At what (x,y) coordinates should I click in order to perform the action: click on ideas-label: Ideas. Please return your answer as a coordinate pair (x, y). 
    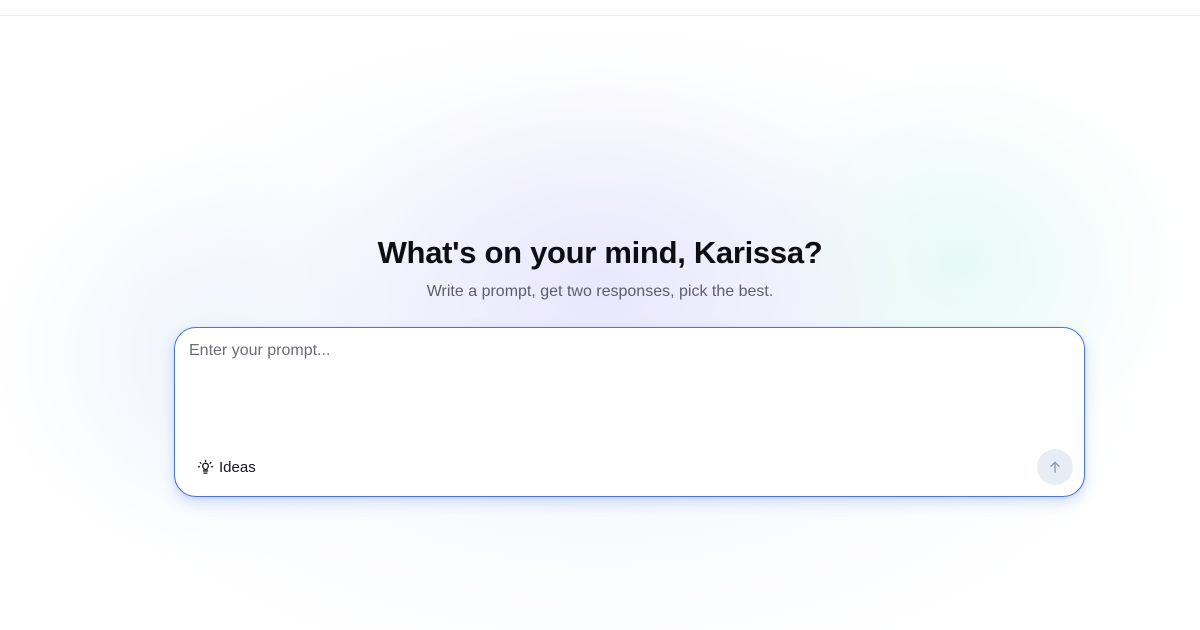
    Looking at the image, I should click on (237, 467).